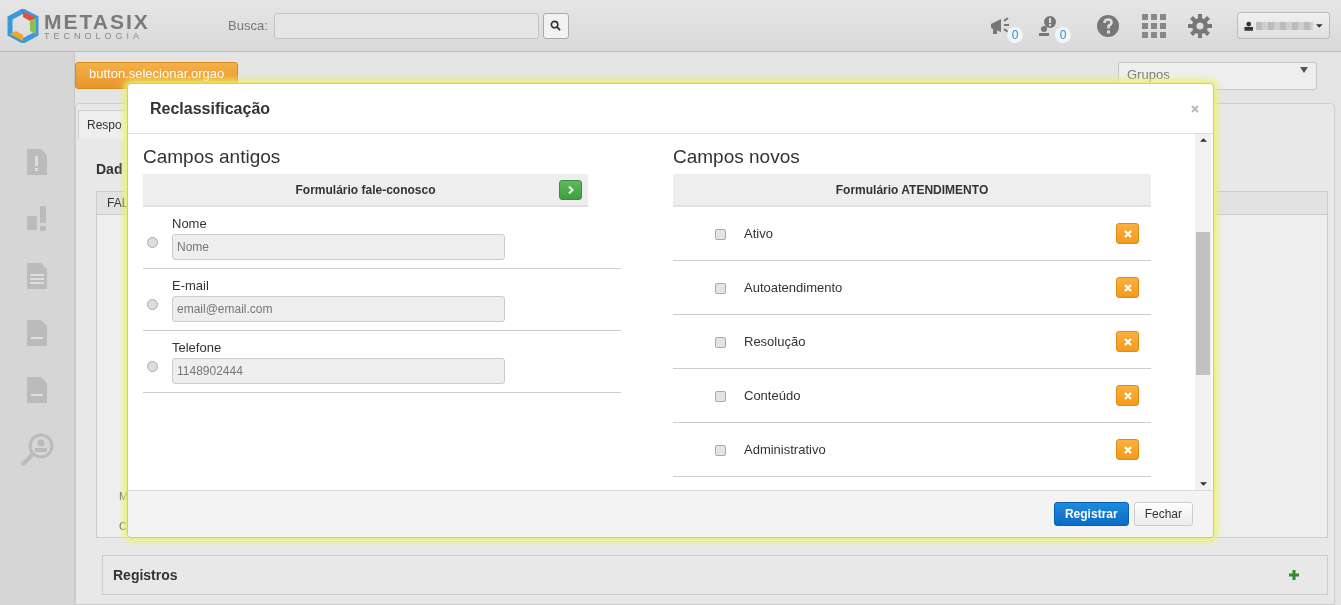 This screenshot has width=1341, height=605. Describe the element at coordinates (1294, 575) in the screenshot. I see `plus-icon` at that location.